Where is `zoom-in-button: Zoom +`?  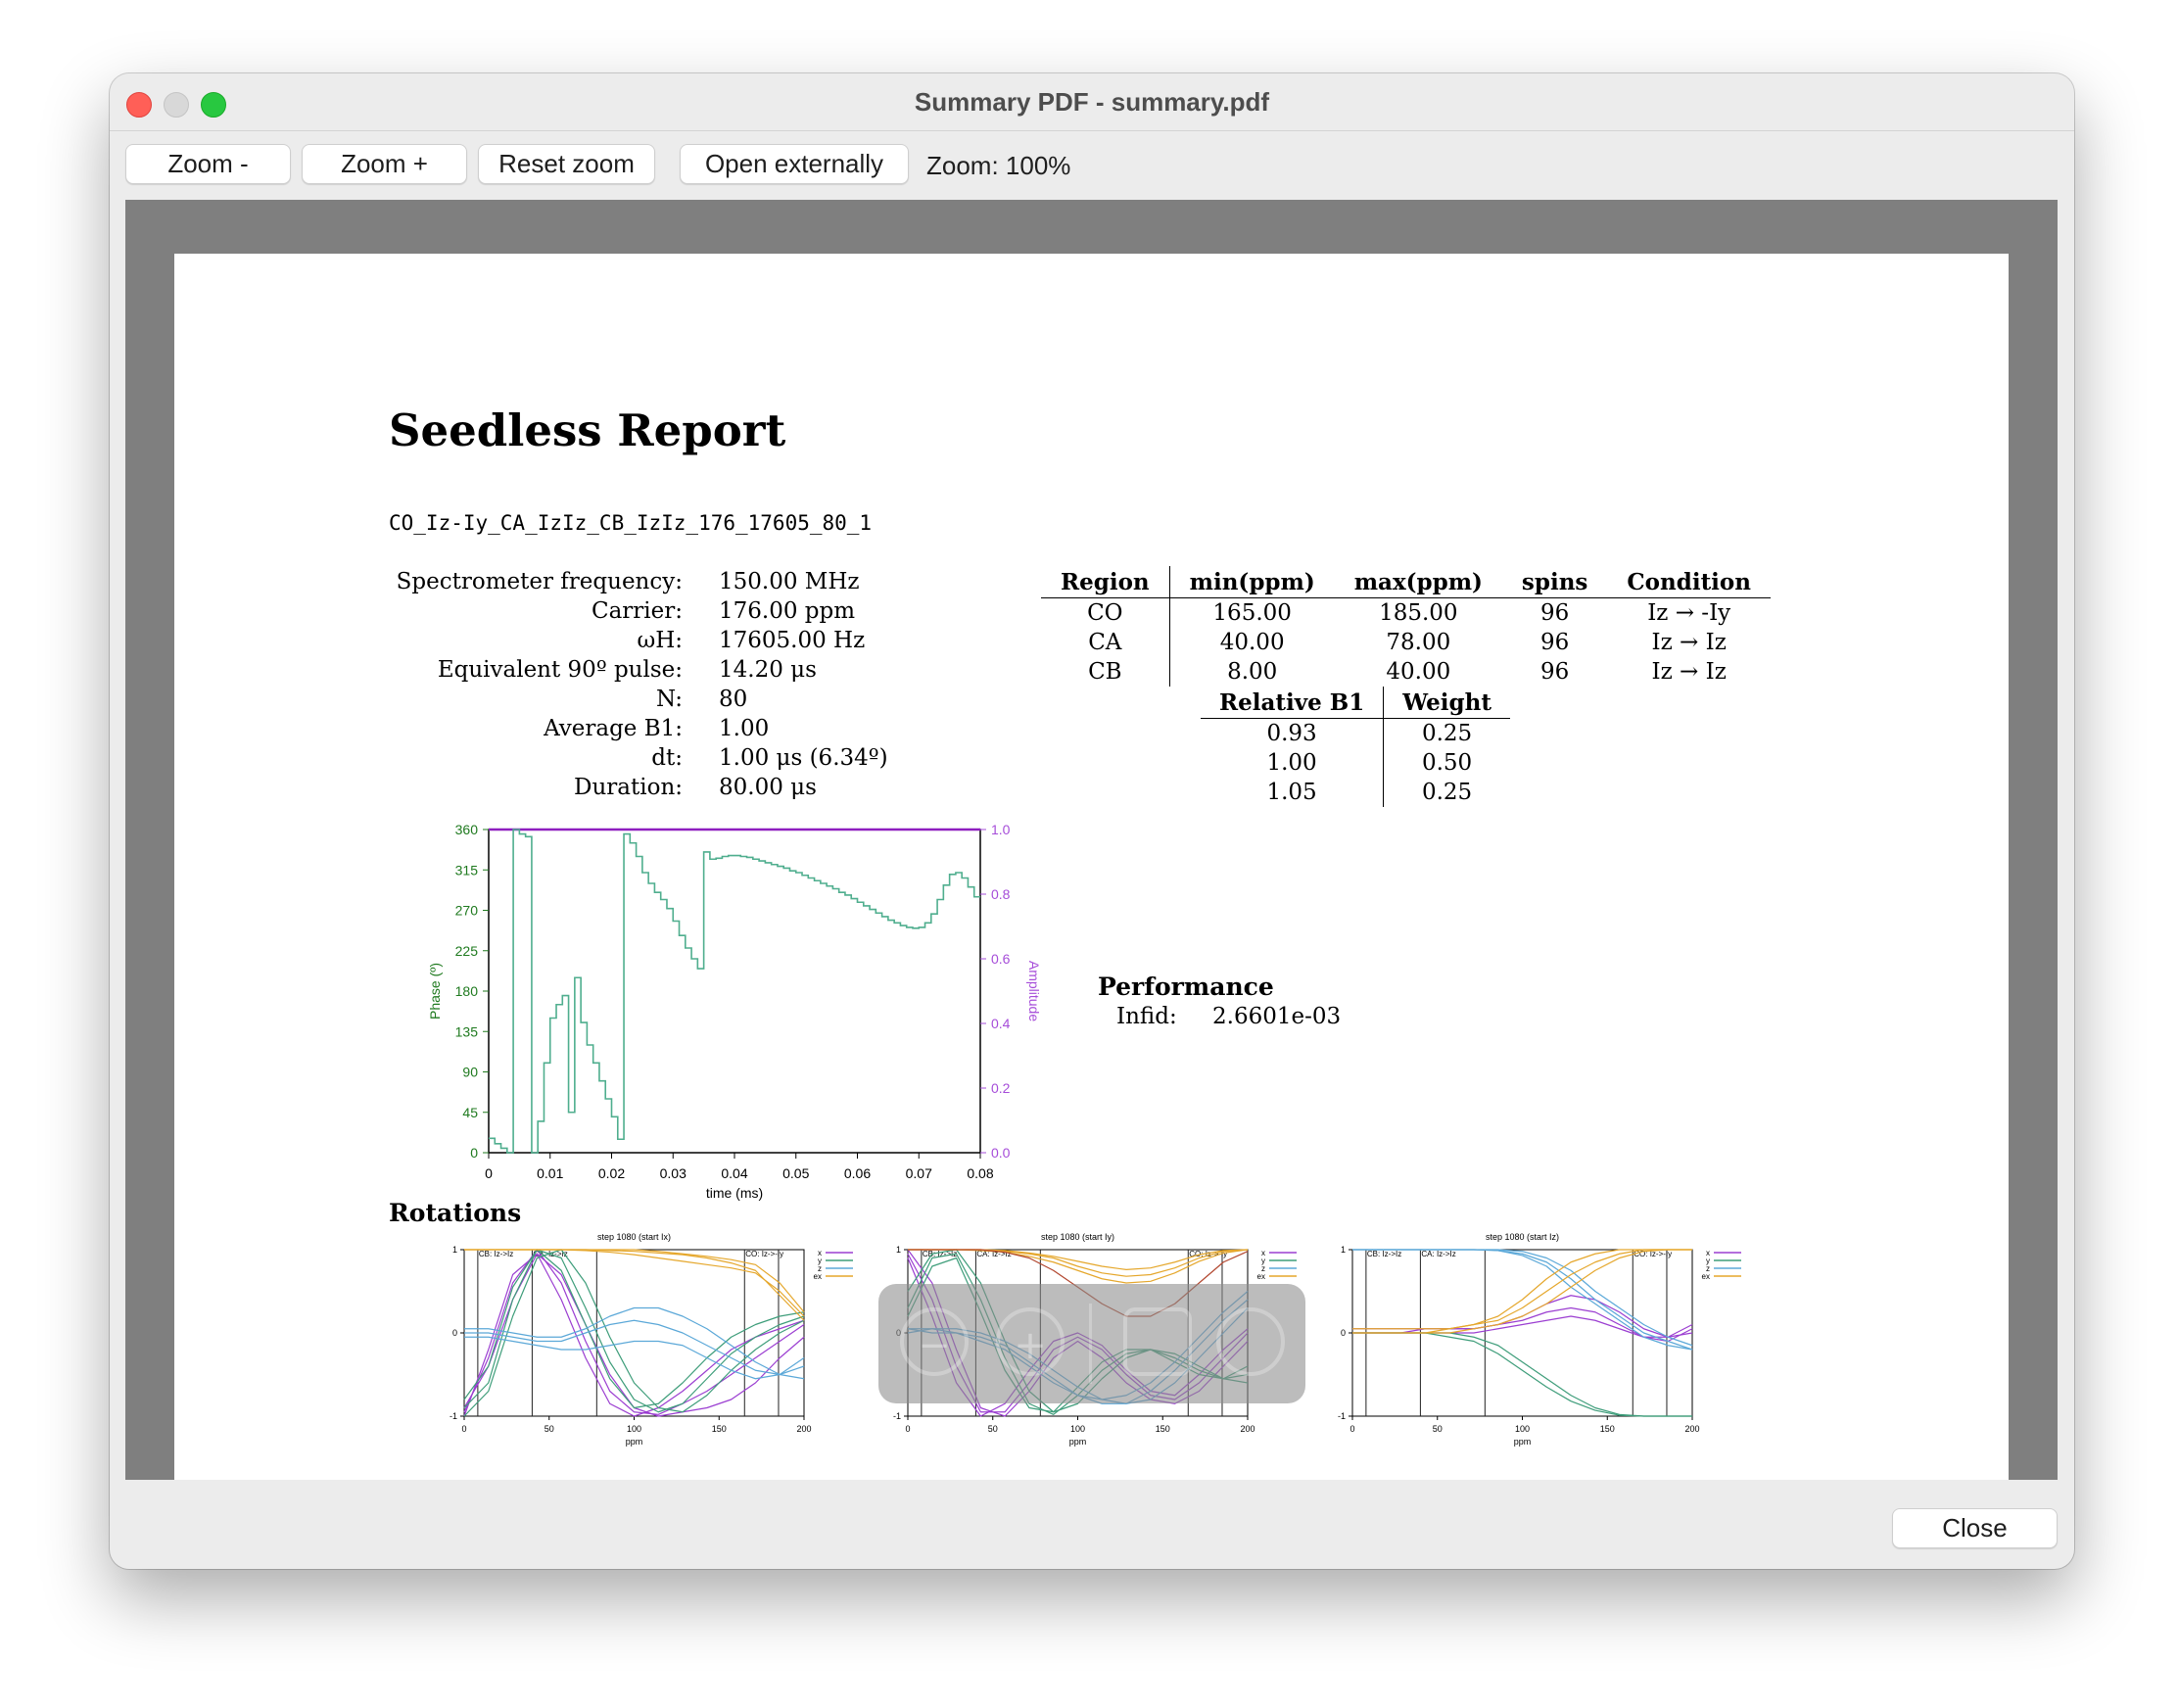 zoom-in-button: Zoom + is located at coordinates (384, 164).